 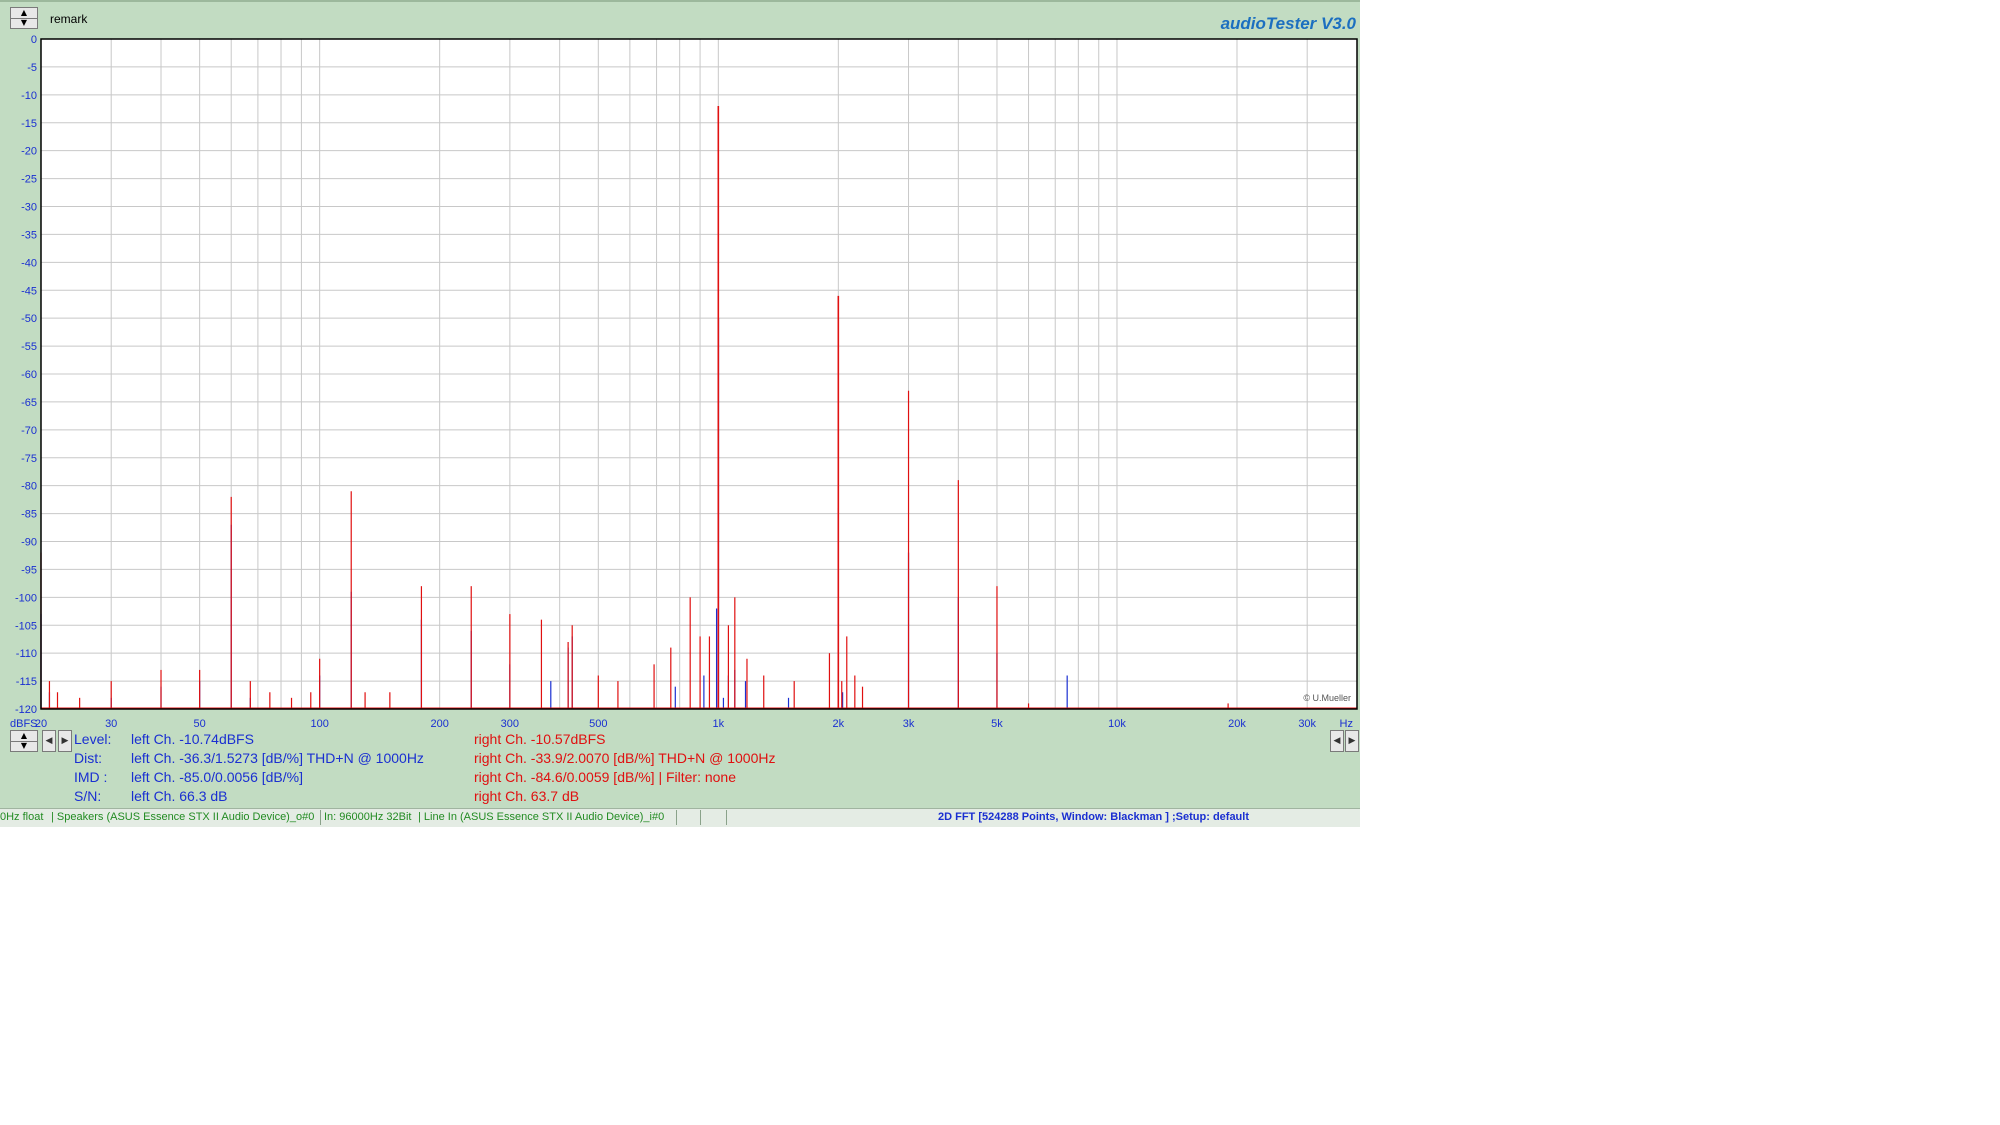 I want to click on y-tick-label: -115, so click(x=26, y=682).